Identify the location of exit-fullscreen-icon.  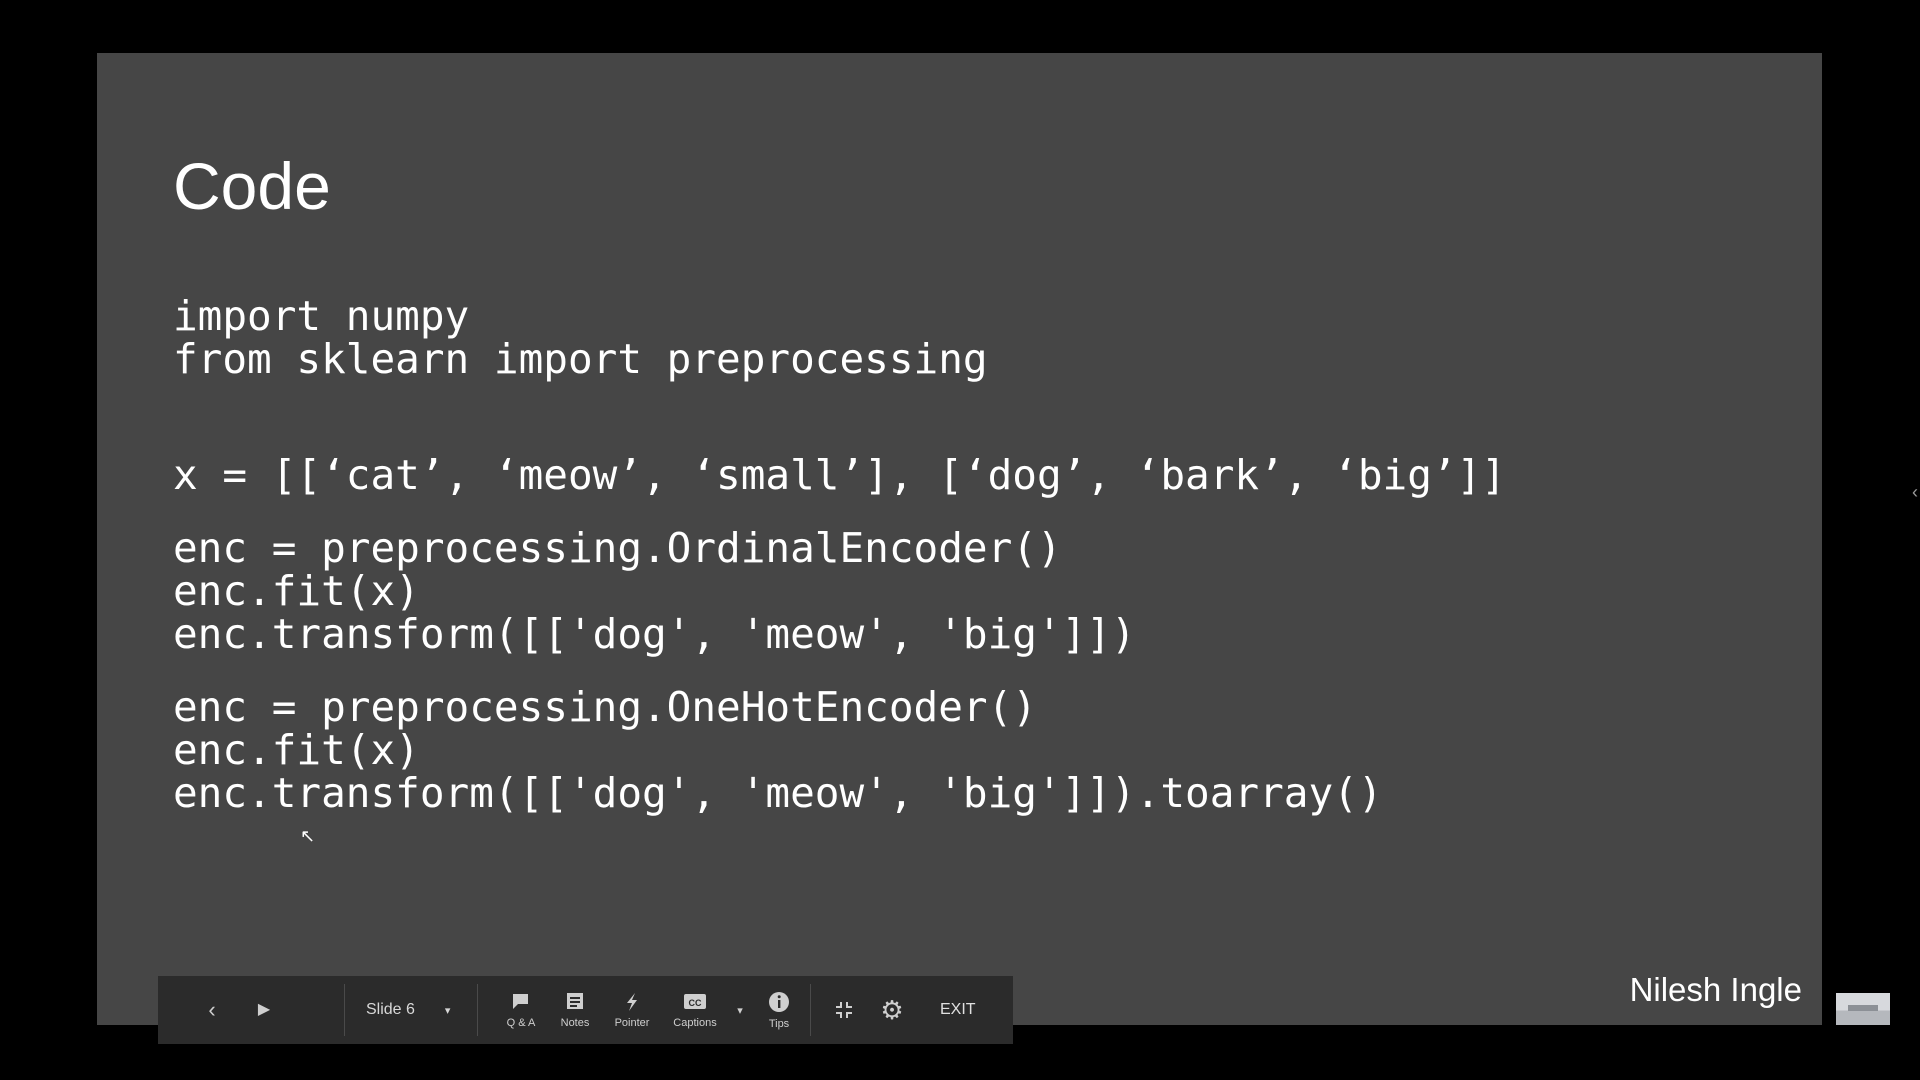
(844, 1010).